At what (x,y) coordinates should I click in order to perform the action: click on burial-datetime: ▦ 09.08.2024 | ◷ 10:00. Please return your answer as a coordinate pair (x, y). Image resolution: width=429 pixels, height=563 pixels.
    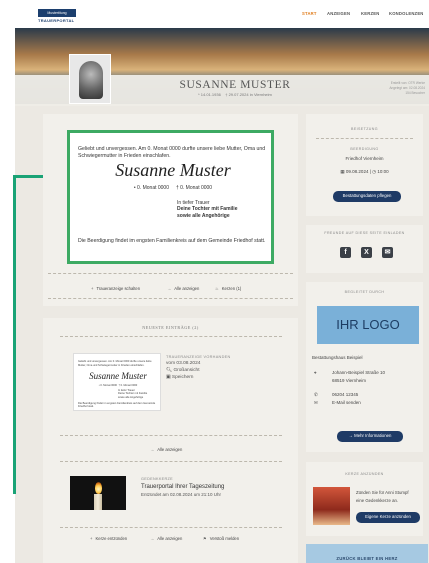
    Looking at the image, I should click on (364, 171).